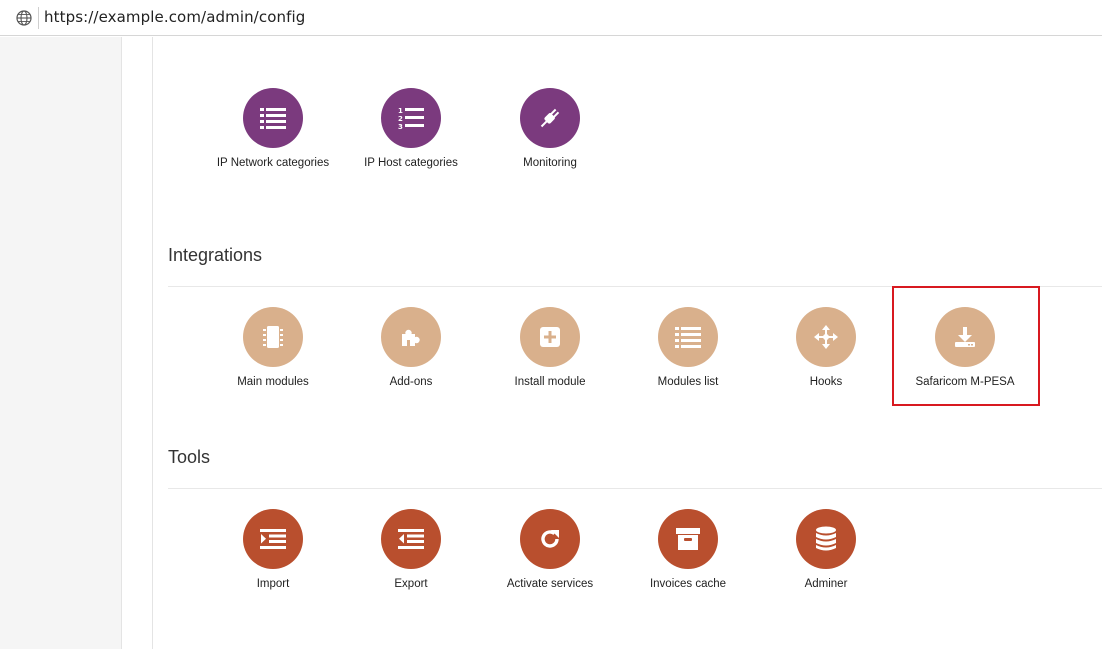 The height and width of the screenshot is (649, 1102). I want to click on url-text: https://example.com/admin/config, so click(174, 17).